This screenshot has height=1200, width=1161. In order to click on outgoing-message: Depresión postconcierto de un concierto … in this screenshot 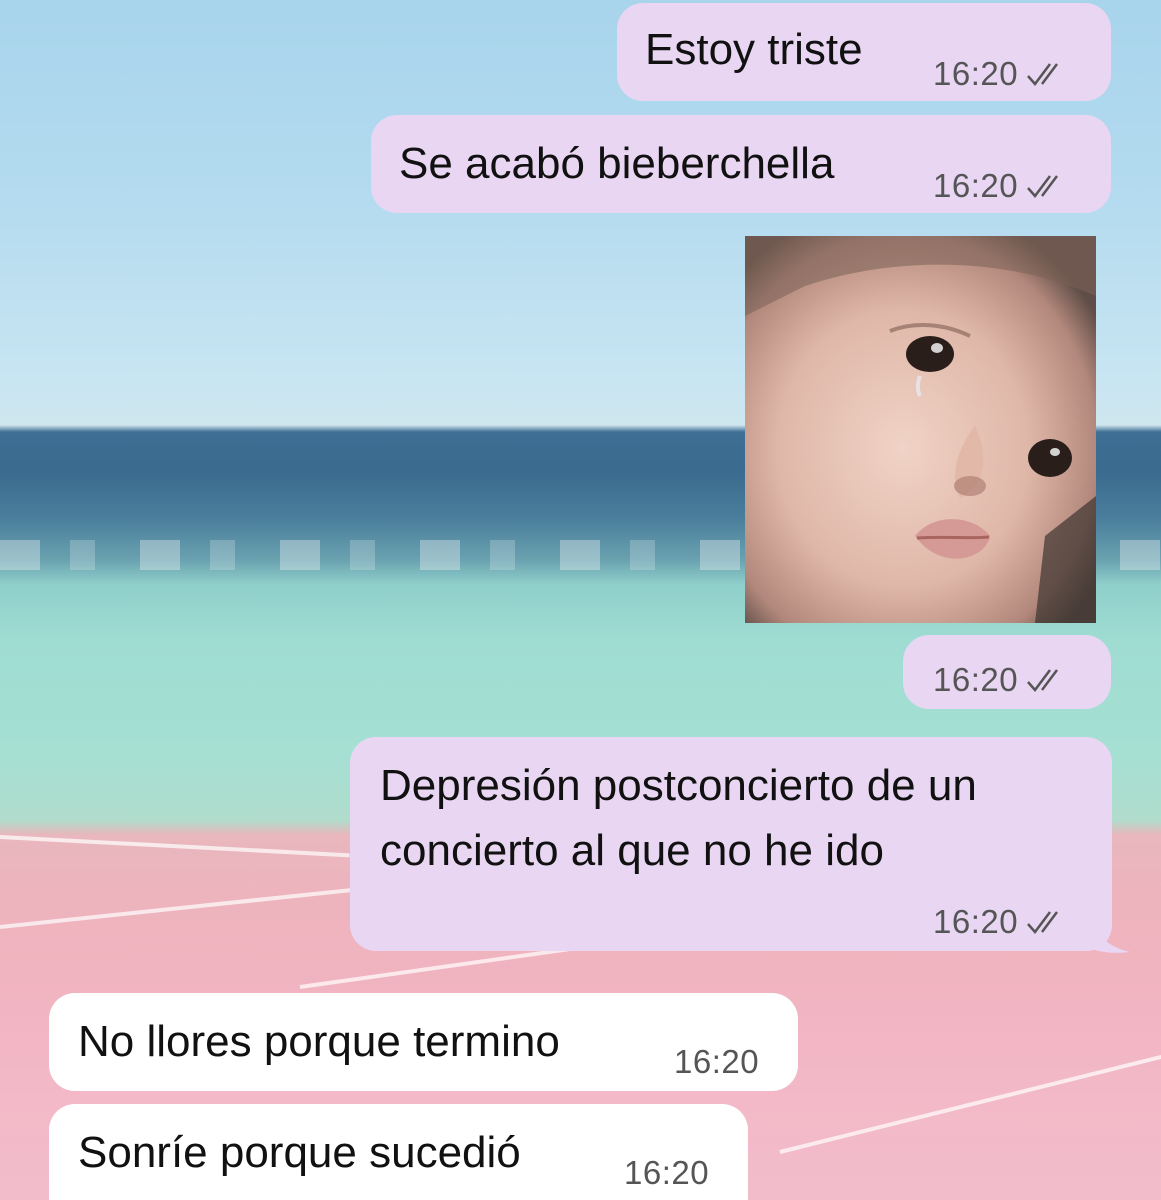, I will do `click(731, 844)`.